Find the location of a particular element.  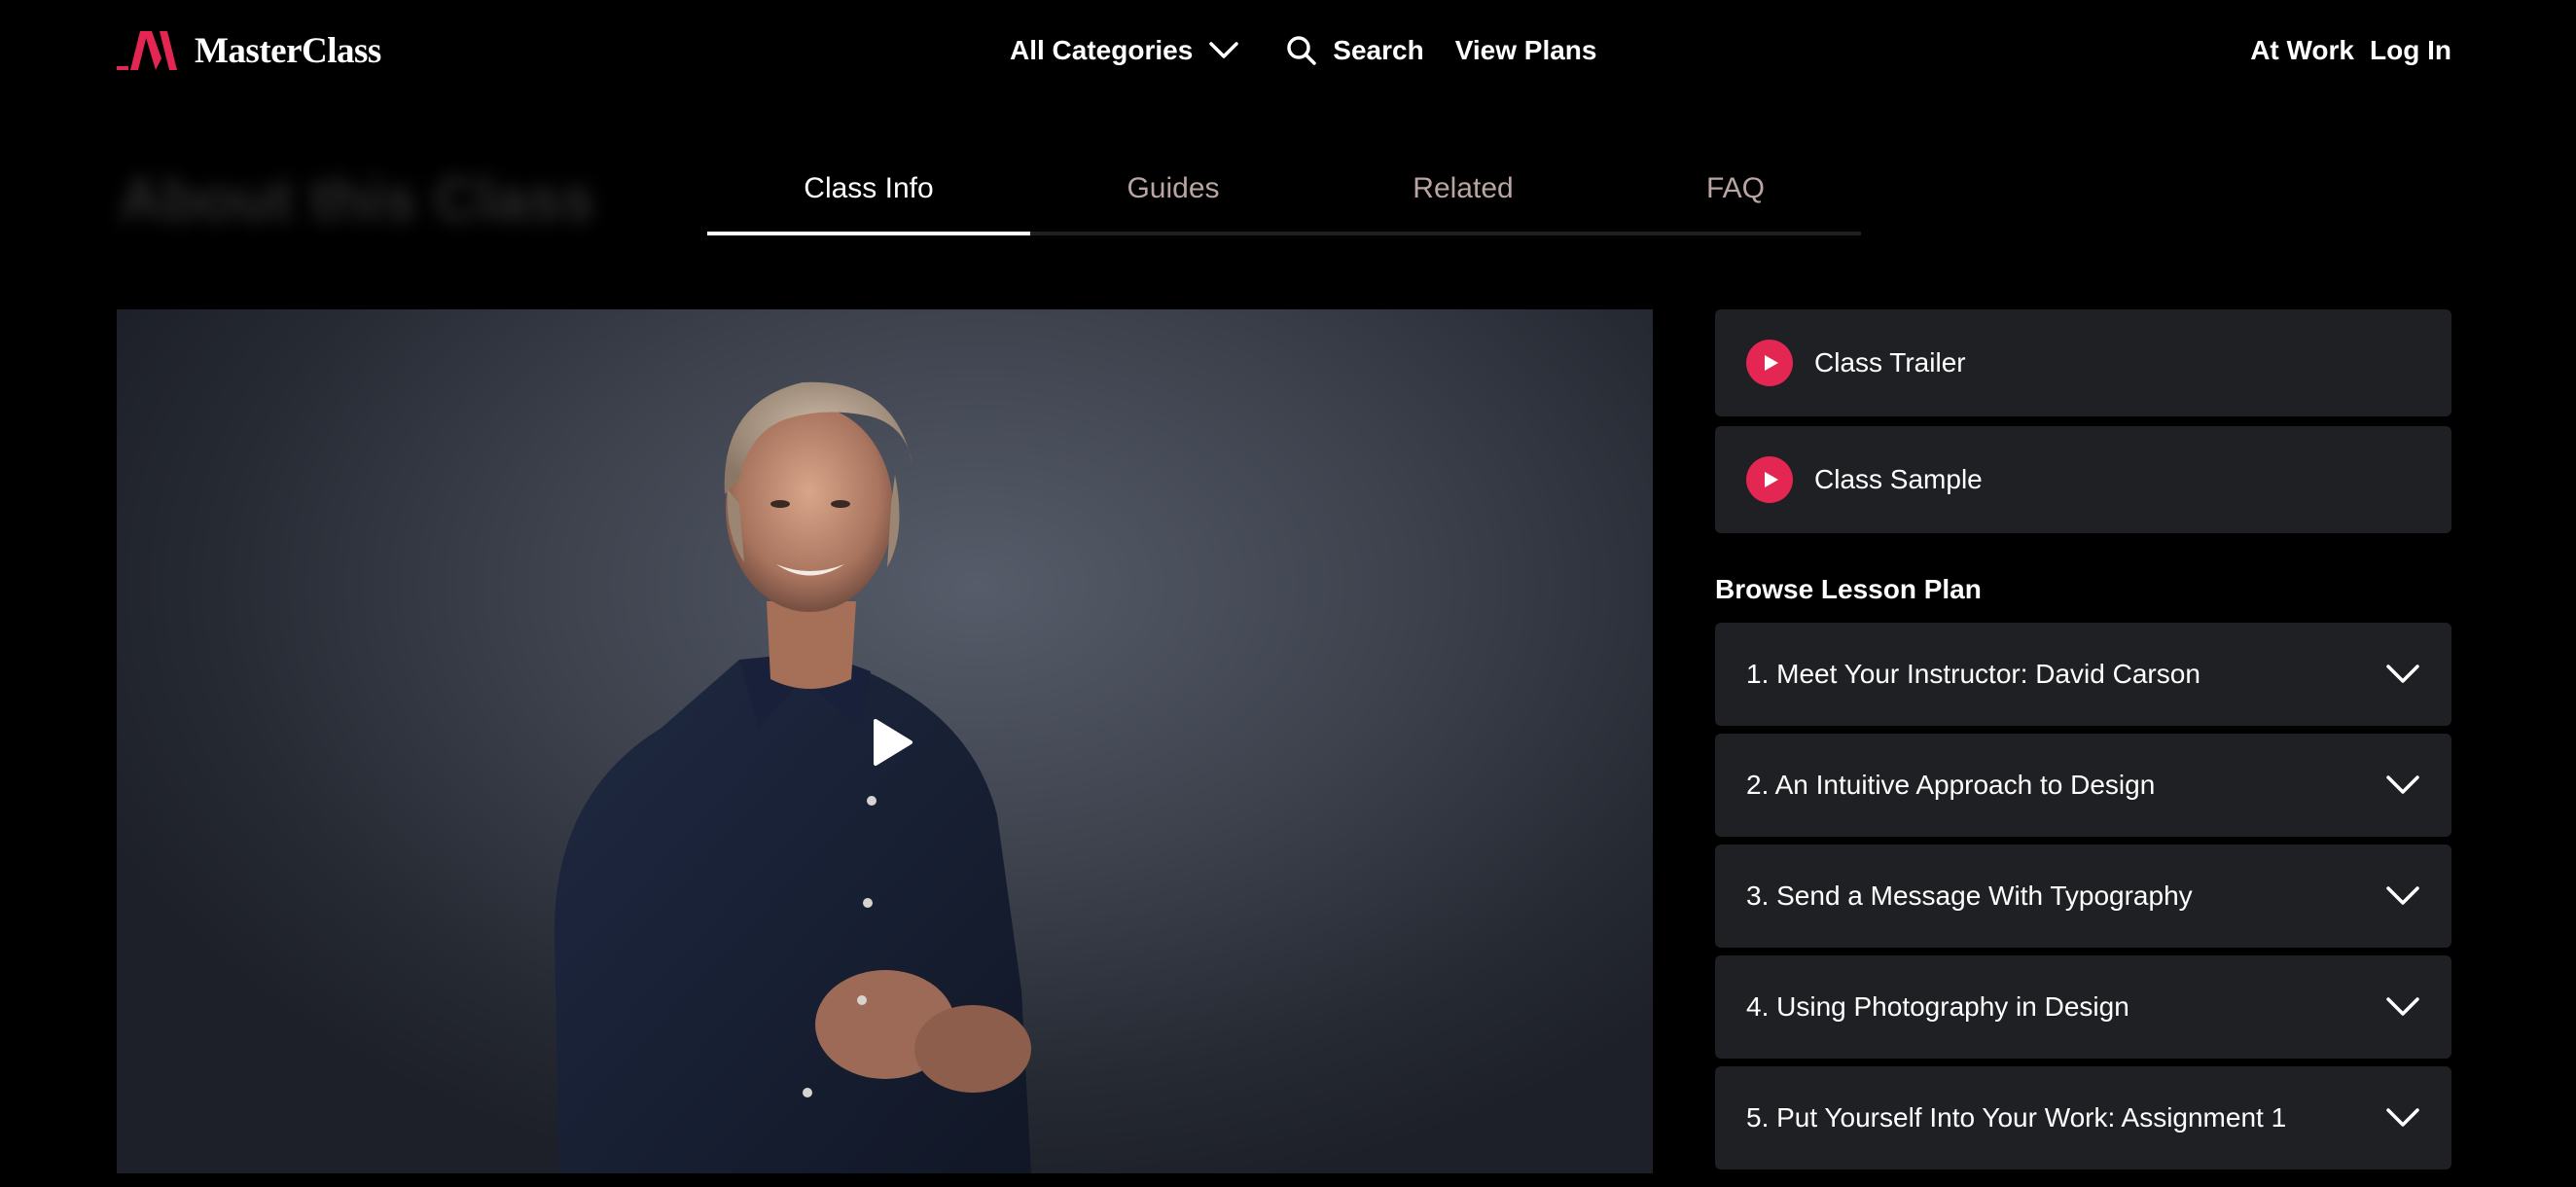

lesson-item: 1. Meet Your Instructor: David Carson is located at coordinates (2083, 674).